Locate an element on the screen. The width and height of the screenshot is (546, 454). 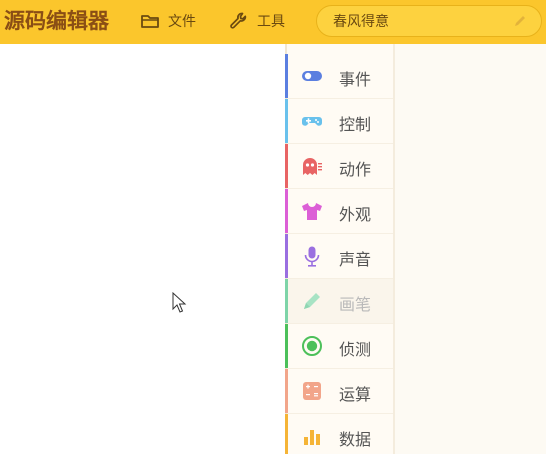
microphone-icon is located at coordinates (312, 256).